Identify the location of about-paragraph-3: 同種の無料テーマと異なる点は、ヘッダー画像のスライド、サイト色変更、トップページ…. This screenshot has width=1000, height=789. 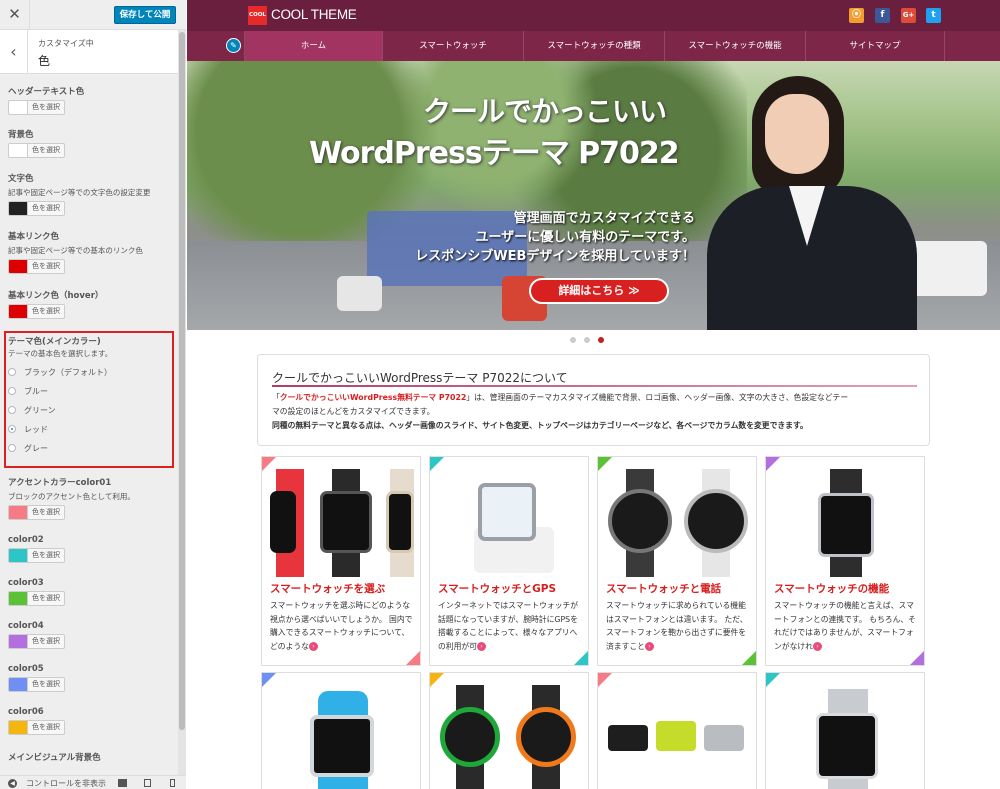
(540, 425).